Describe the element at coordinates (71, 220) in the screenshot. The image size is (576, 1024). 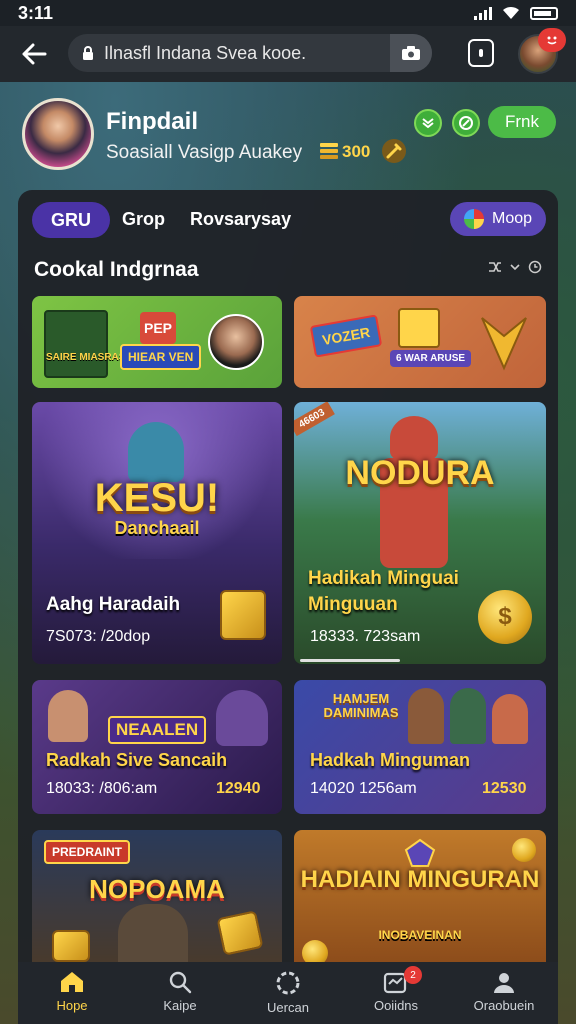
I see `tab-gru: GRU` at that location.